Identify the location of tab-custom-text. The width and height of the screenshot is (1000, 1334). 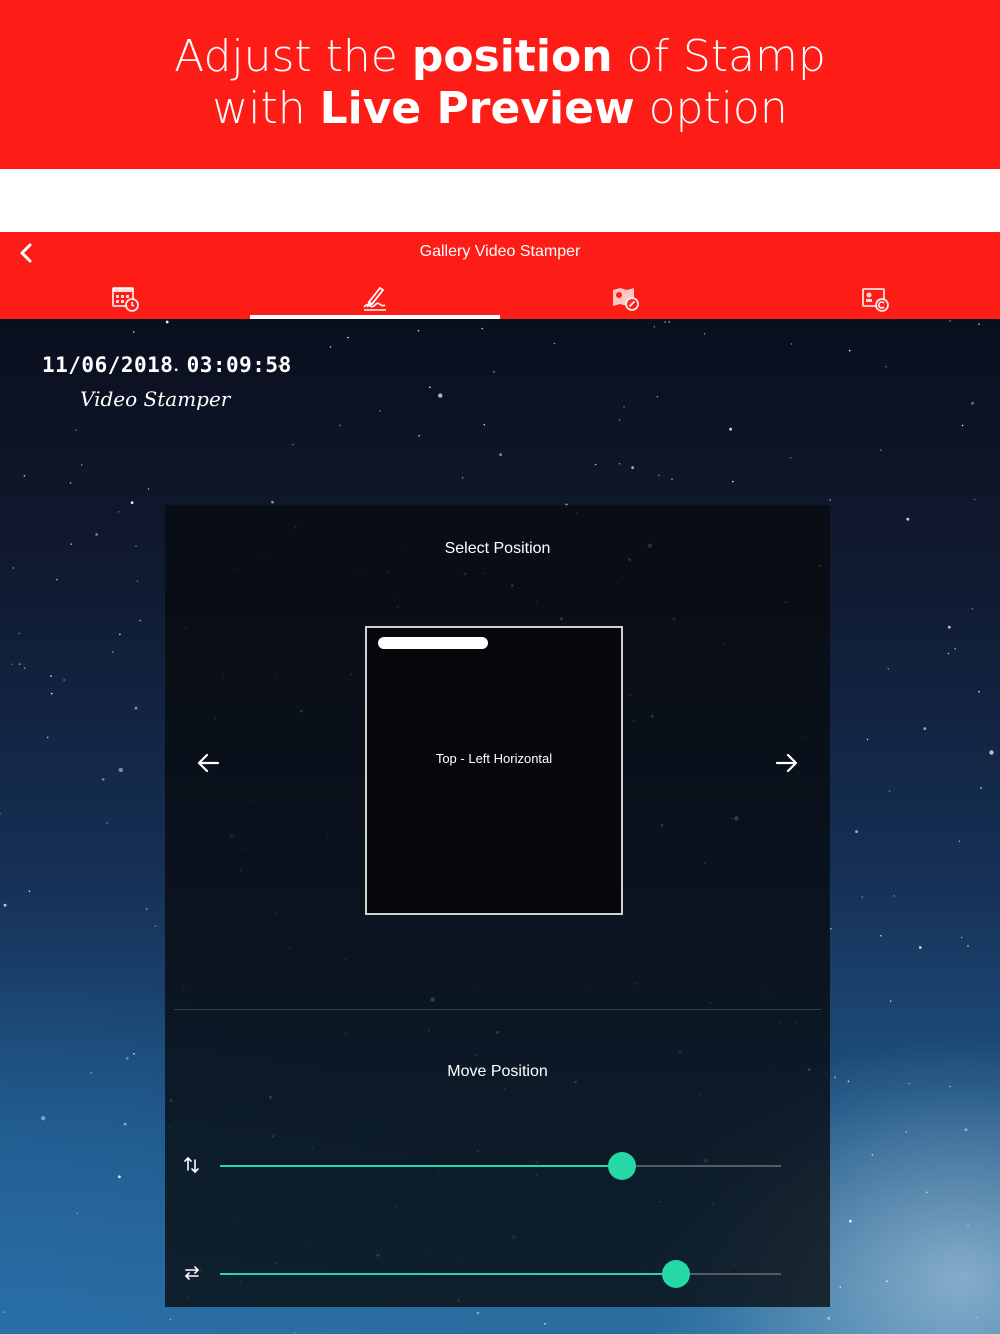
(875, 297).